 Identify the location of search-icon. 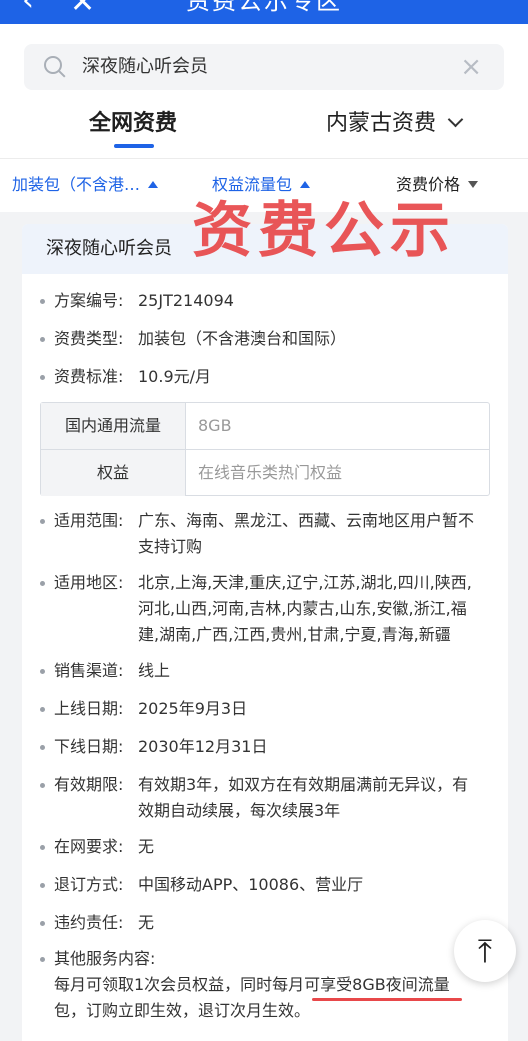
(53, 65).